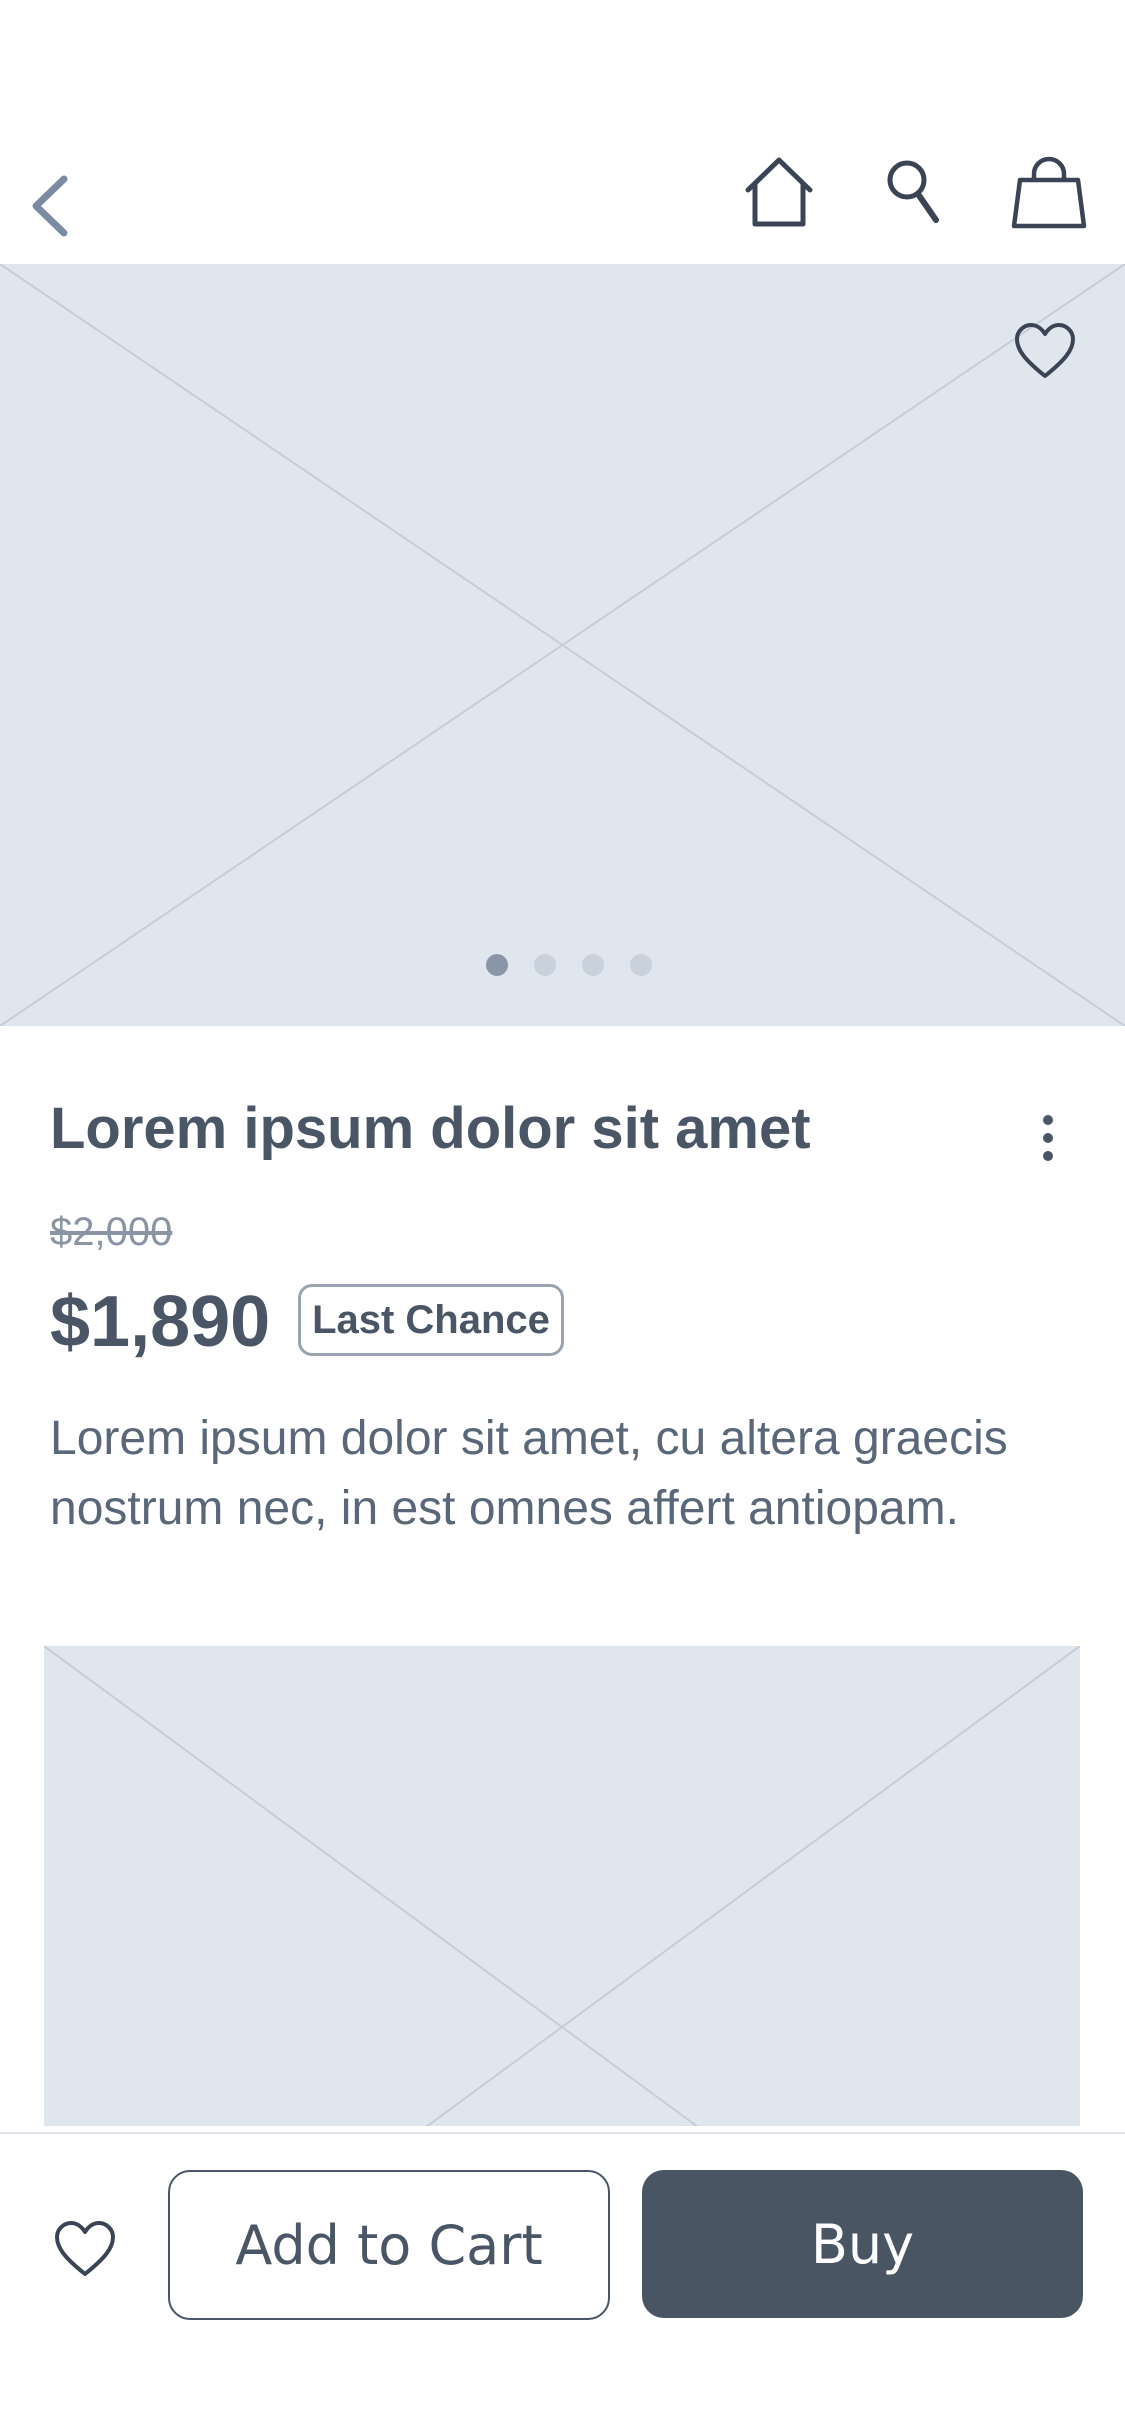  Describe the element at coordinates (1048, 1138) in the screenshot. I see `more-vertical-icon` at that location.